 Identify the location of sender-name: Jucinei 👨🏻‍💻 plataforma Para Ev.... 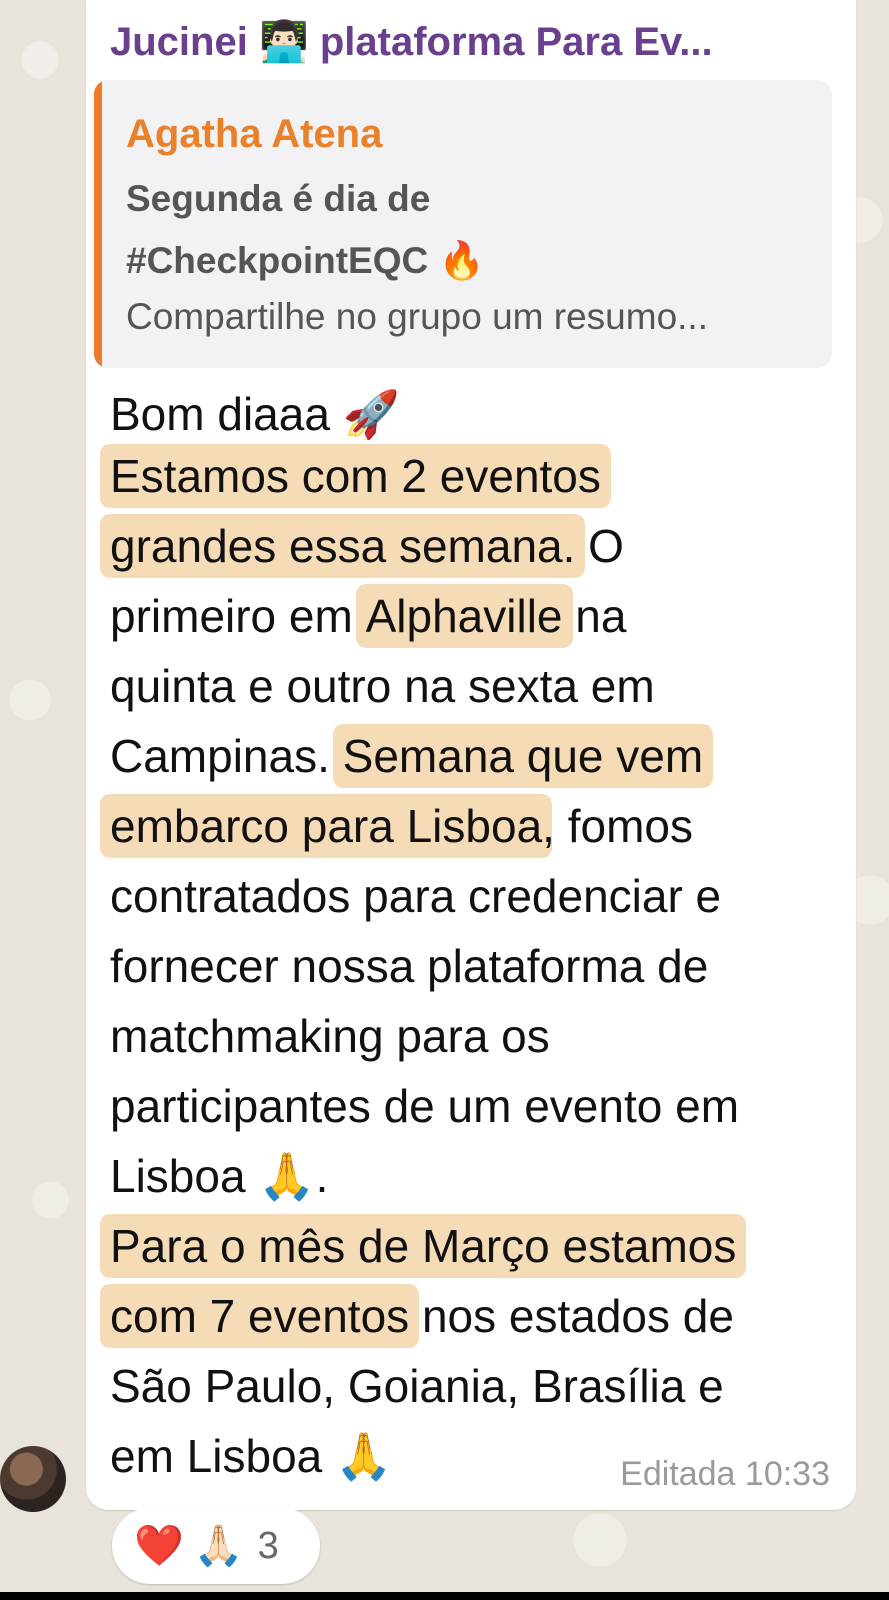
(475, 42).